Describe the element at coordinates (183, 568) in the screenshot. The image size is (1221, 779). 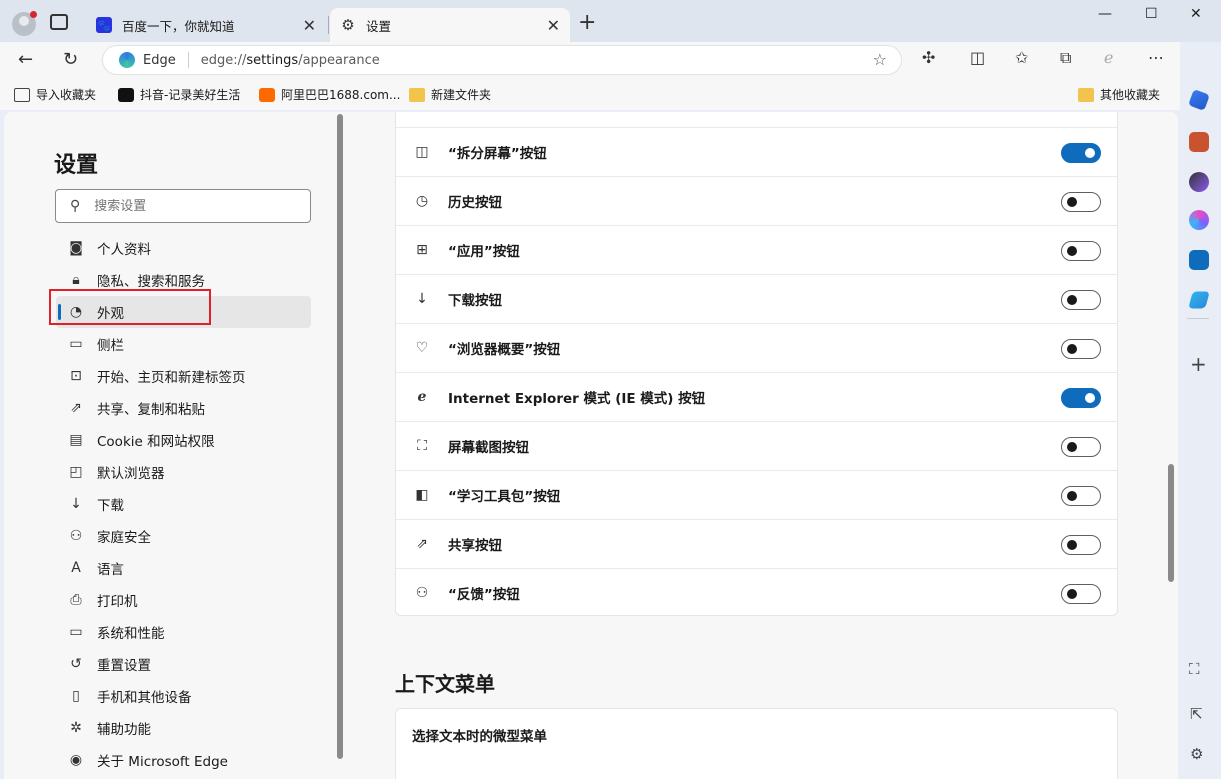
I see `nav-language: A 语言` at that location.